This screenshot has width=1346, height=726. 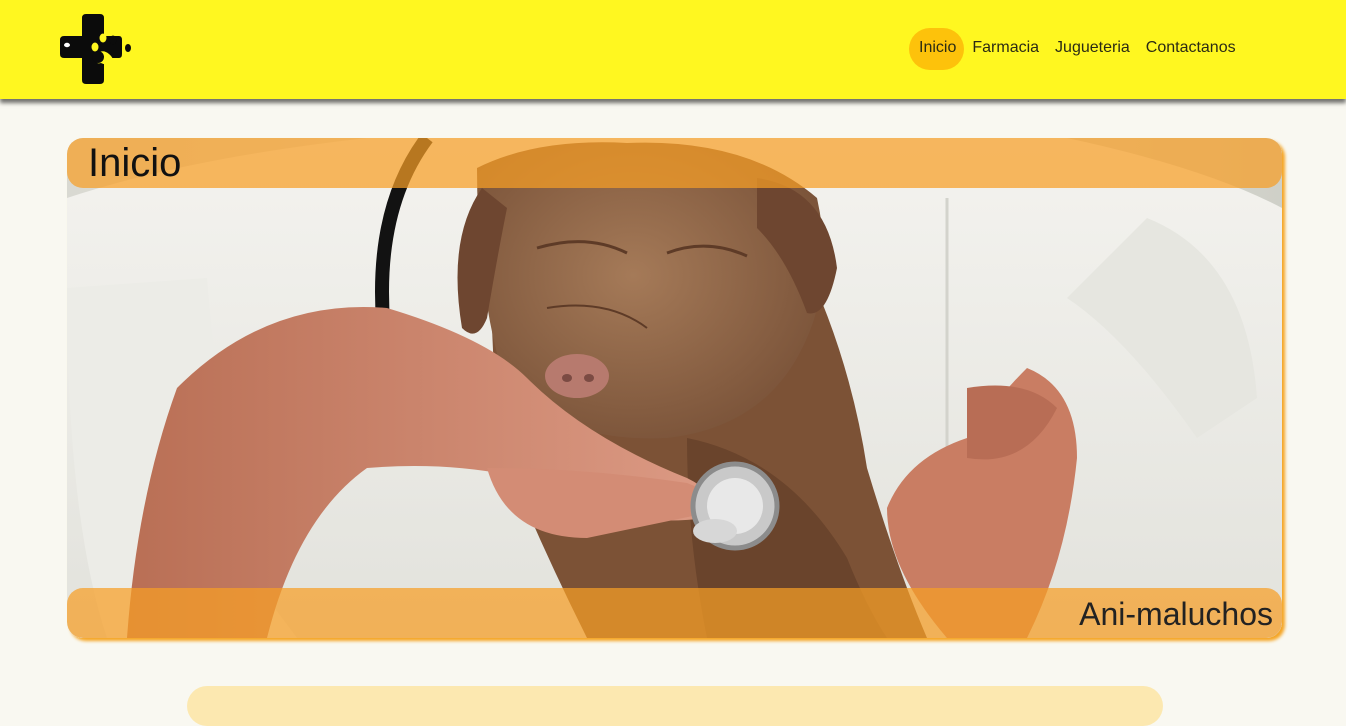 I want to click on nav-item-jugueteria: Jugueteria, so click(x=1092, y=49).